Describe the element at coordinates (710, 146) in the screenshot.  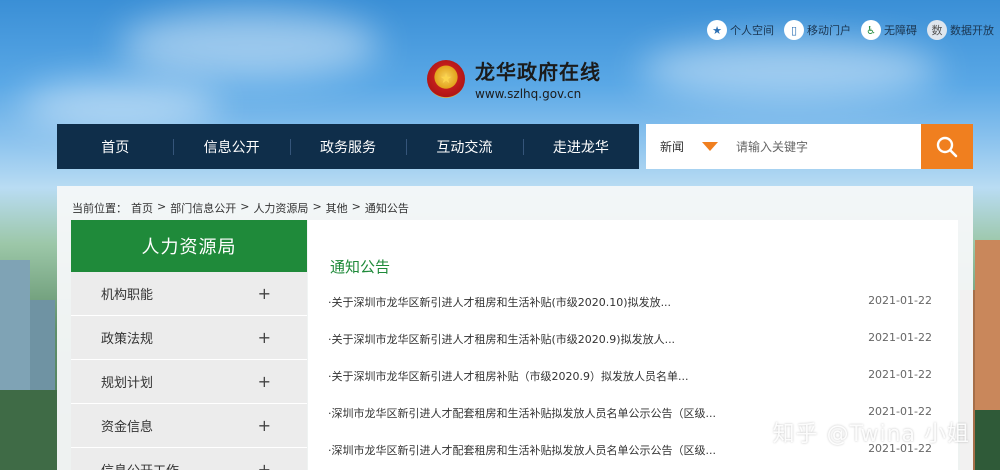
I see `dropdown-triangle-icon` at that location.